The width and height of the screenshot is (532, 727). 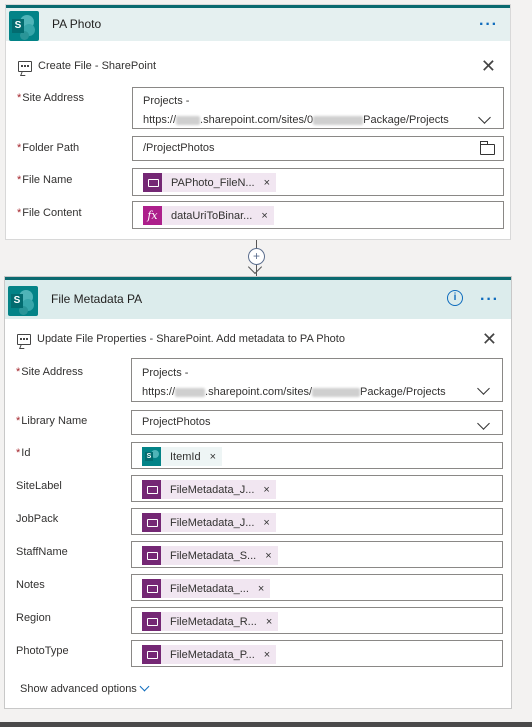 What do you see at coordinates (78, 689) in the screenshot?
I see `show-advanced-options-link: Show advanced options` at bounding box center [78, 689].